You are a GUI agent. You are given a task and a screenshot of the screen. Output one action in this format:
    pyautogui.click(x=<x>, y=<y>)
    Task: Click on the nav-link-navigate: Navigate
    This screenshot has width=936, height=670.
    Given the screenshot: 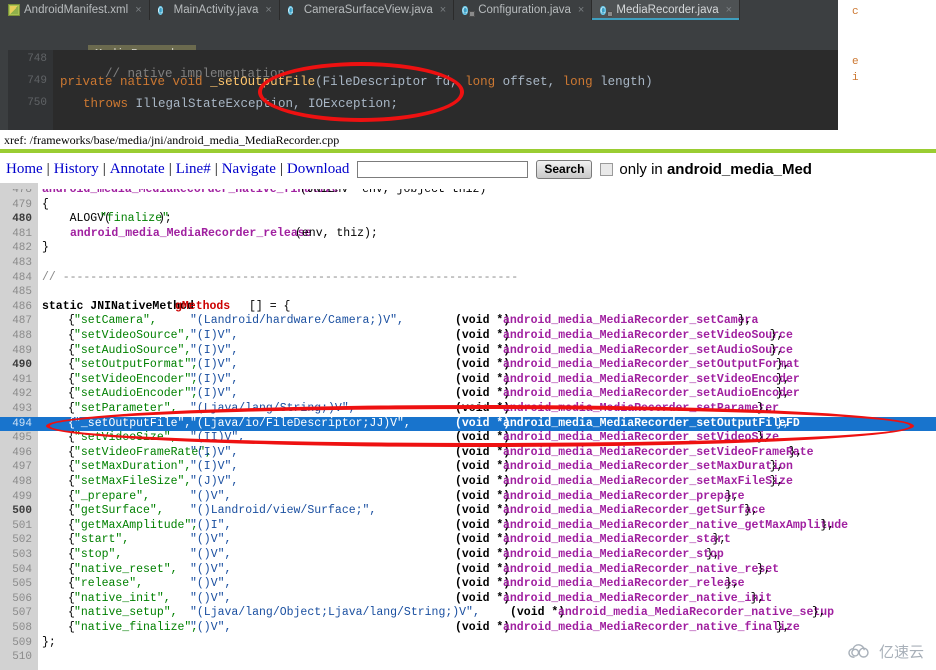 What is the action you would take?
    pyautogui.click(x=249, y=169)
    